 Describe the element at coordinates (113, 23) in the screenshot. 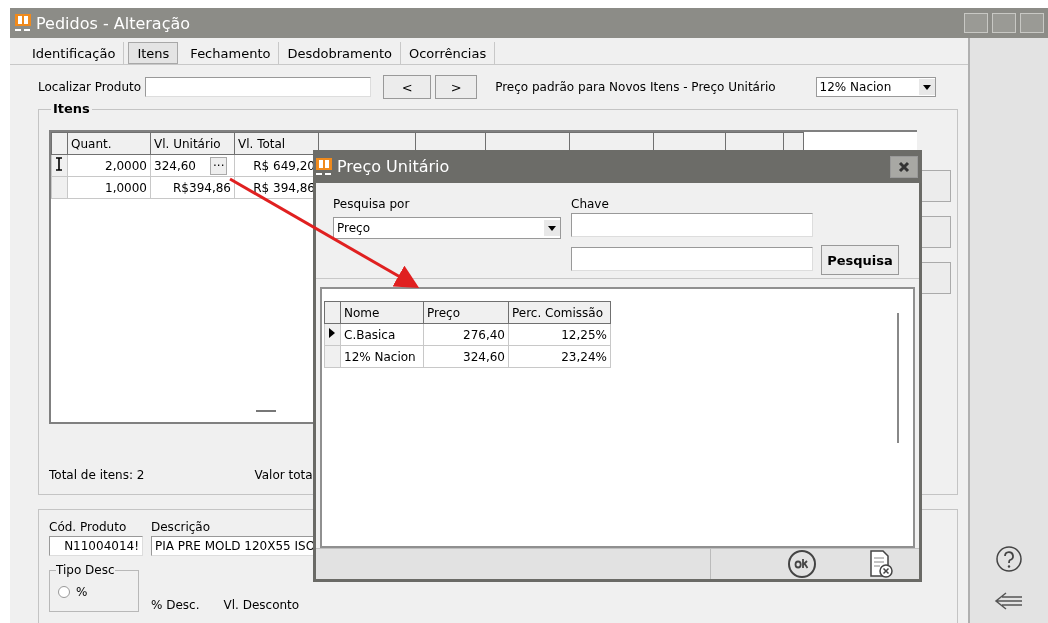

I see `window-title: Pedidos - Alteração` at that location.